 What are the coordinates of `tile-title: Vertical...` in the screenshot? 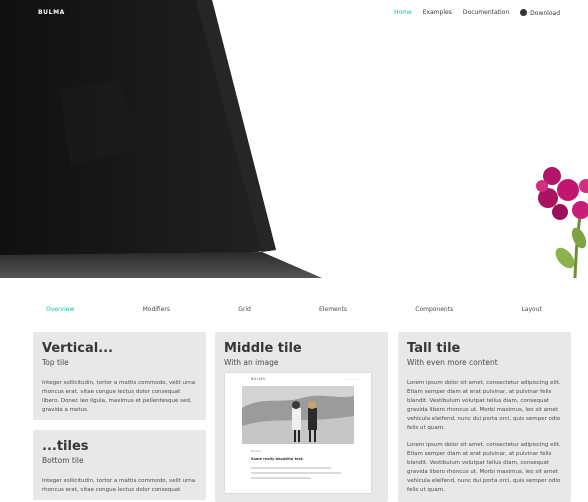 It's located at (77, 348).